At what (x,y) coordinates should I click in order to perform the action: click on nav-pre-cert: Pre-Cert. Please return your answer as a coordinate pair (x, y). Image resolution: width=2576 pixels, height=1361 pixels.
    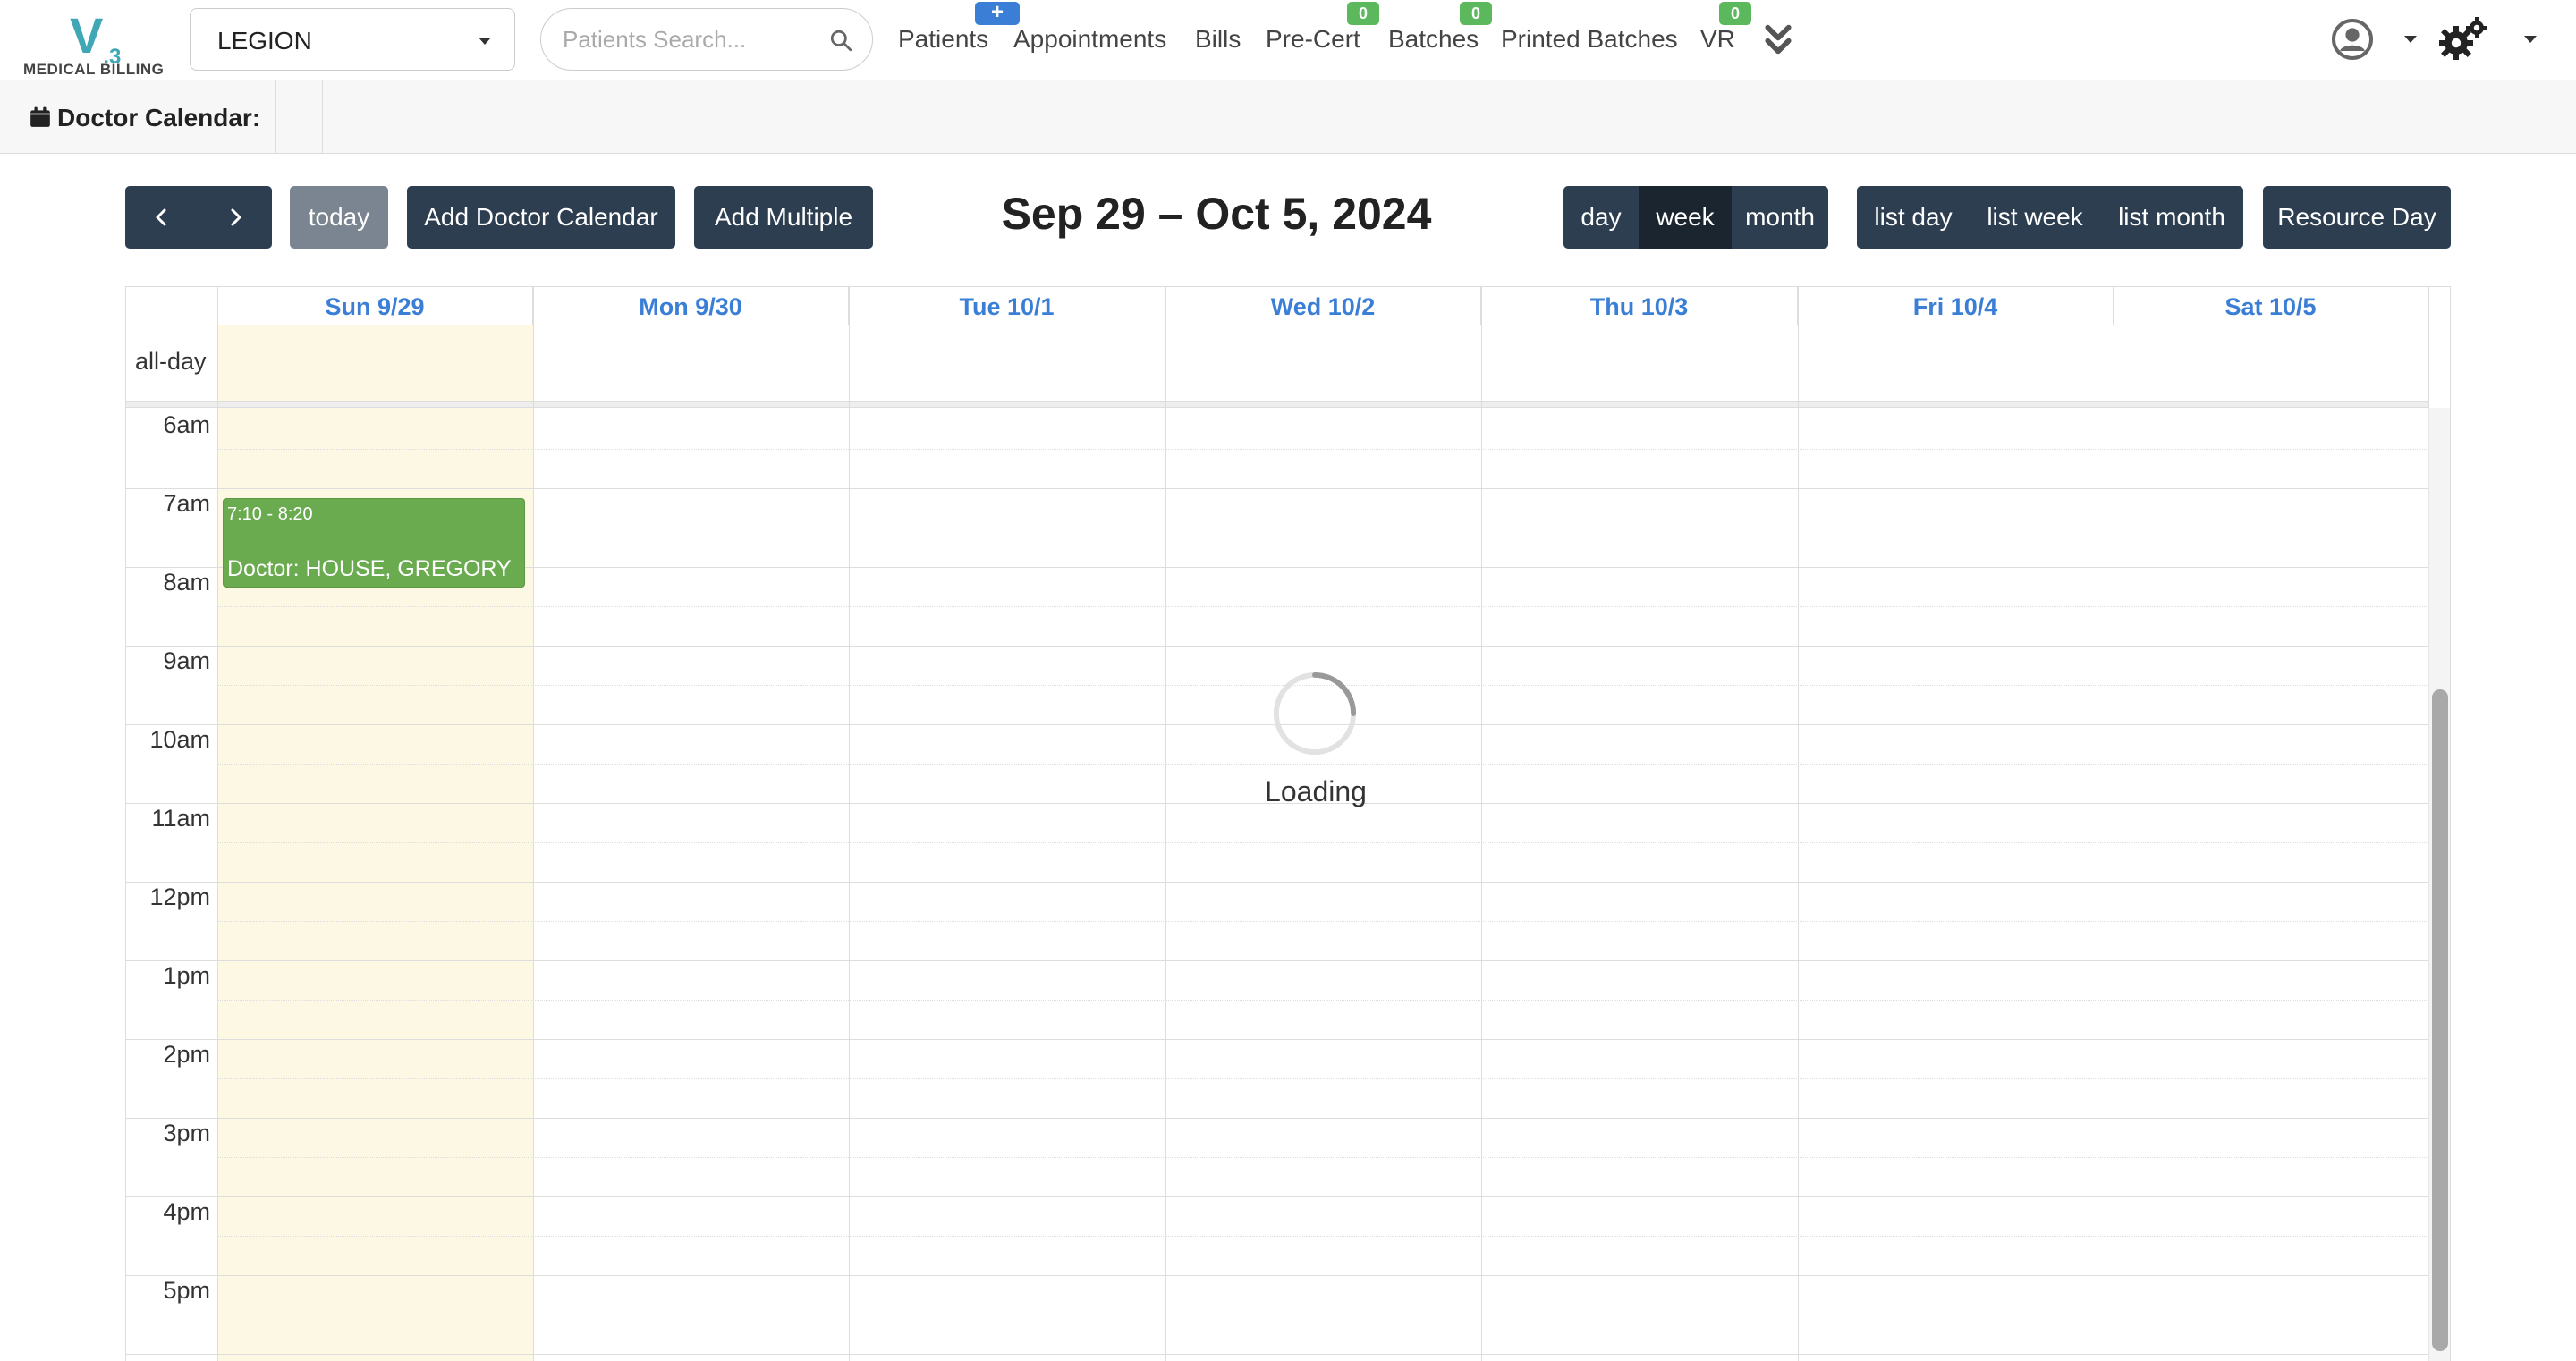
    Looking at the image, I should click on (1313, 39).